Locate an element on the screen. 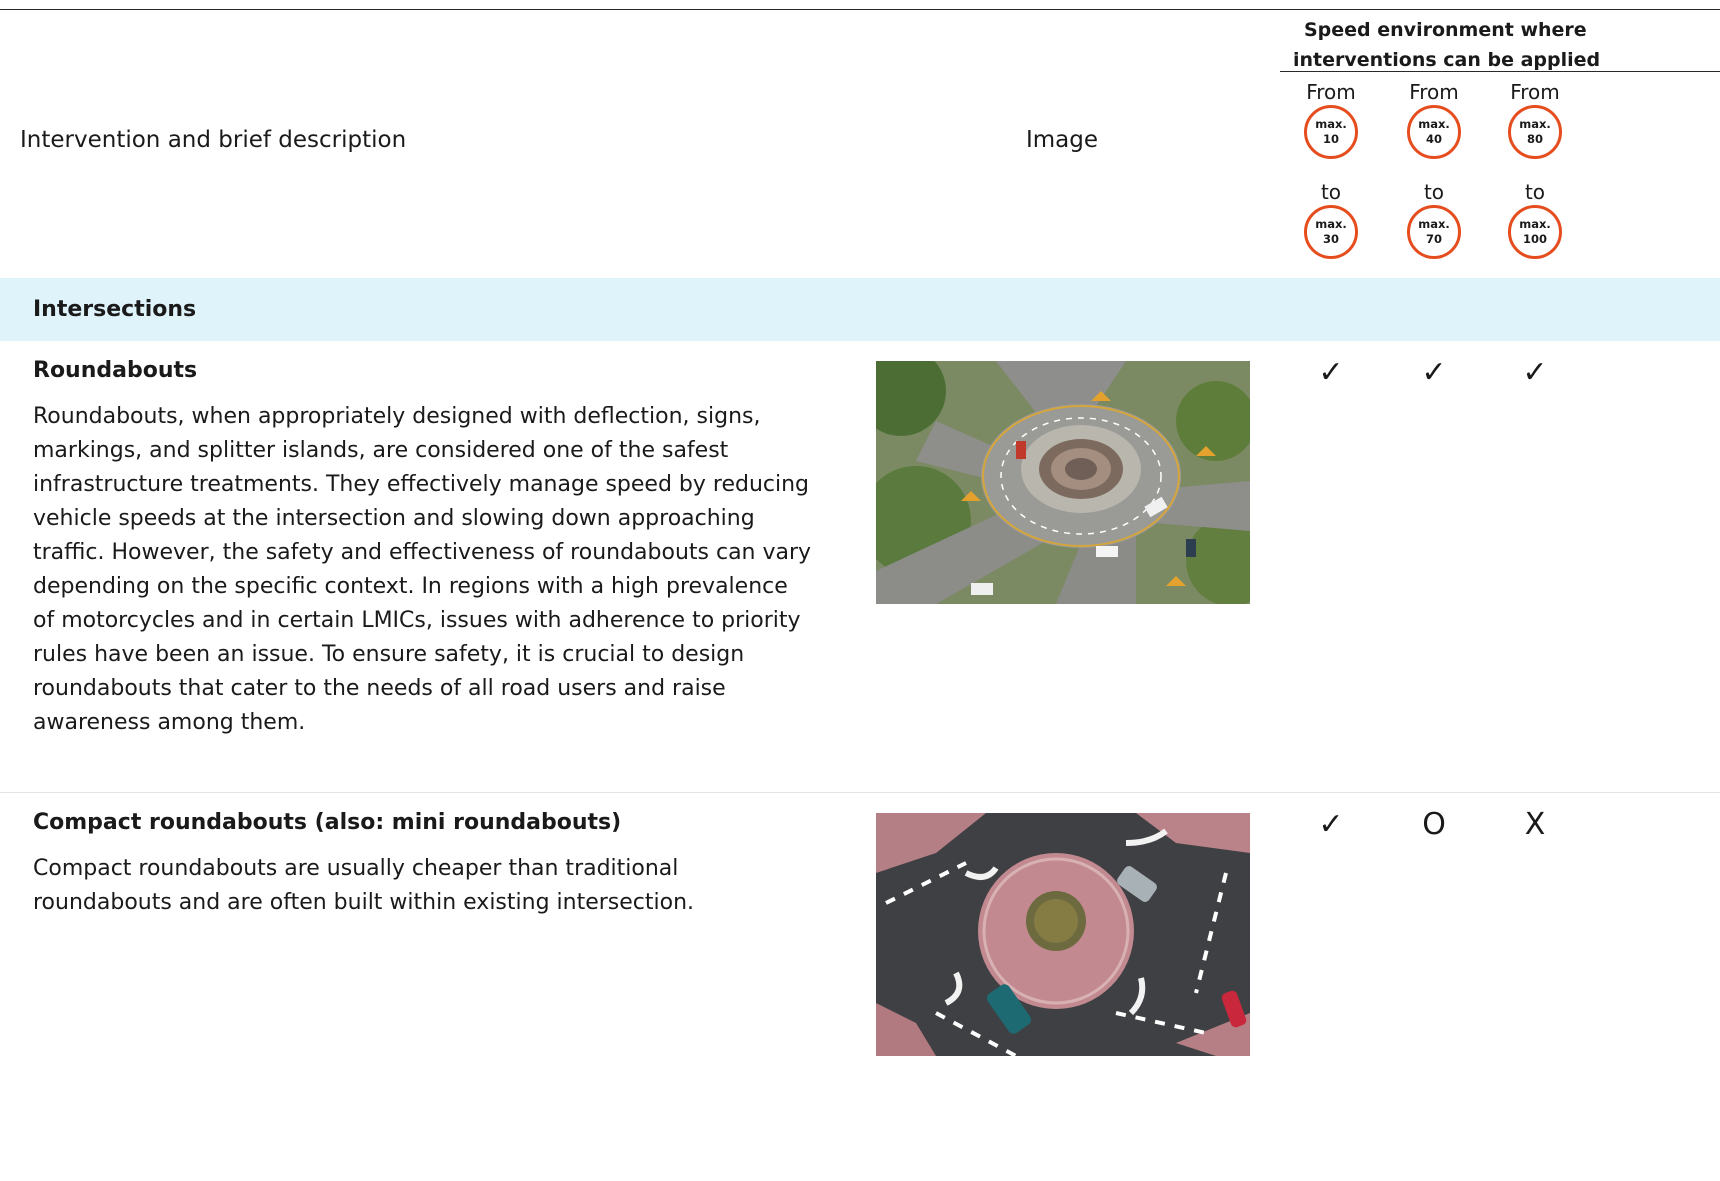 This screenshot has height=1181, width=1720. row-title: Roundabouts is located at coordinates (115, 370).